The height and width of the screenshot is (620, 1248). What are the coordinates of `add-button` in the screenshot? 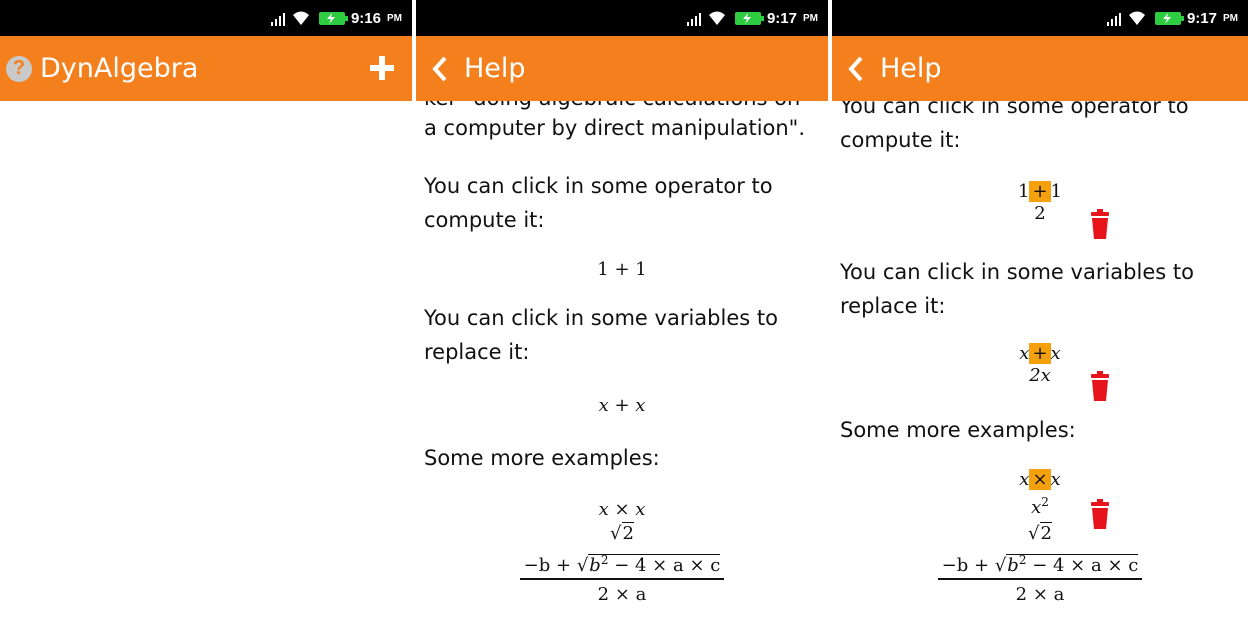 It's located at (382, 68).